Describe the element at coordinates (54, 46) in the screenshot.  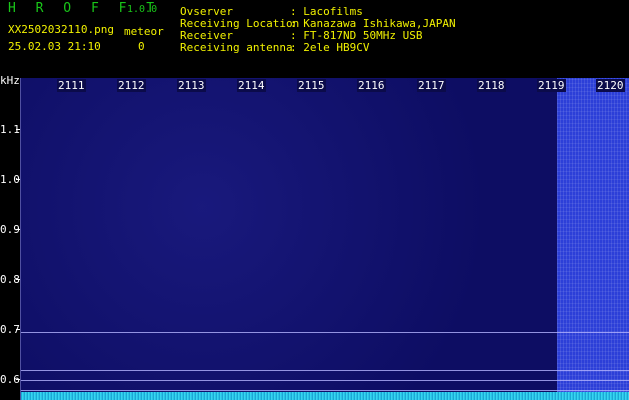
I see `capture-timestamp: 25.02.03 21:10` at that location.